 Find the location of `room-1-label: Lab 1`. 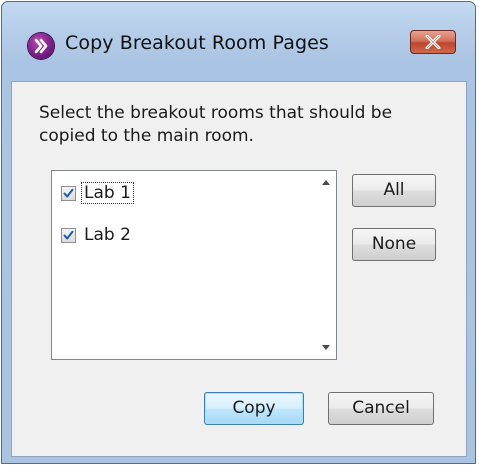

room-1-label: Lab 1 is located at coordinates (107, 193).